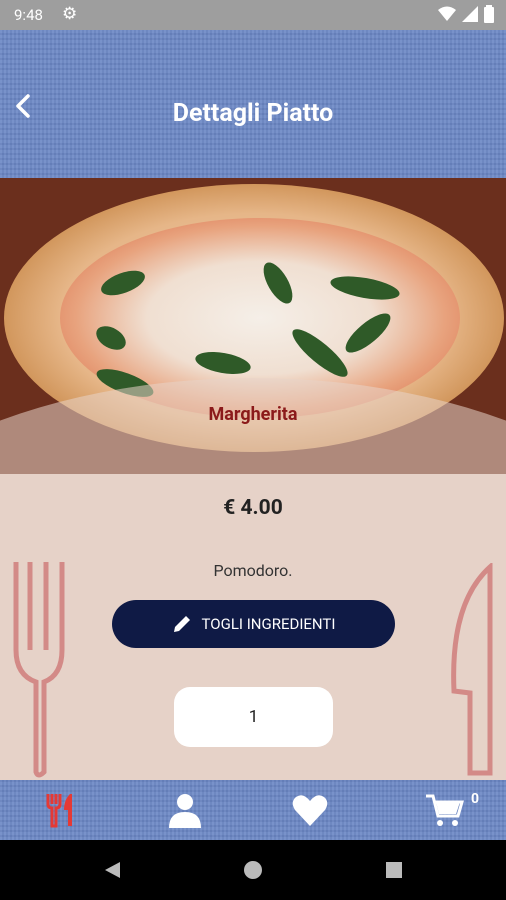  I want to click on signal-icon, so click(470, 14).